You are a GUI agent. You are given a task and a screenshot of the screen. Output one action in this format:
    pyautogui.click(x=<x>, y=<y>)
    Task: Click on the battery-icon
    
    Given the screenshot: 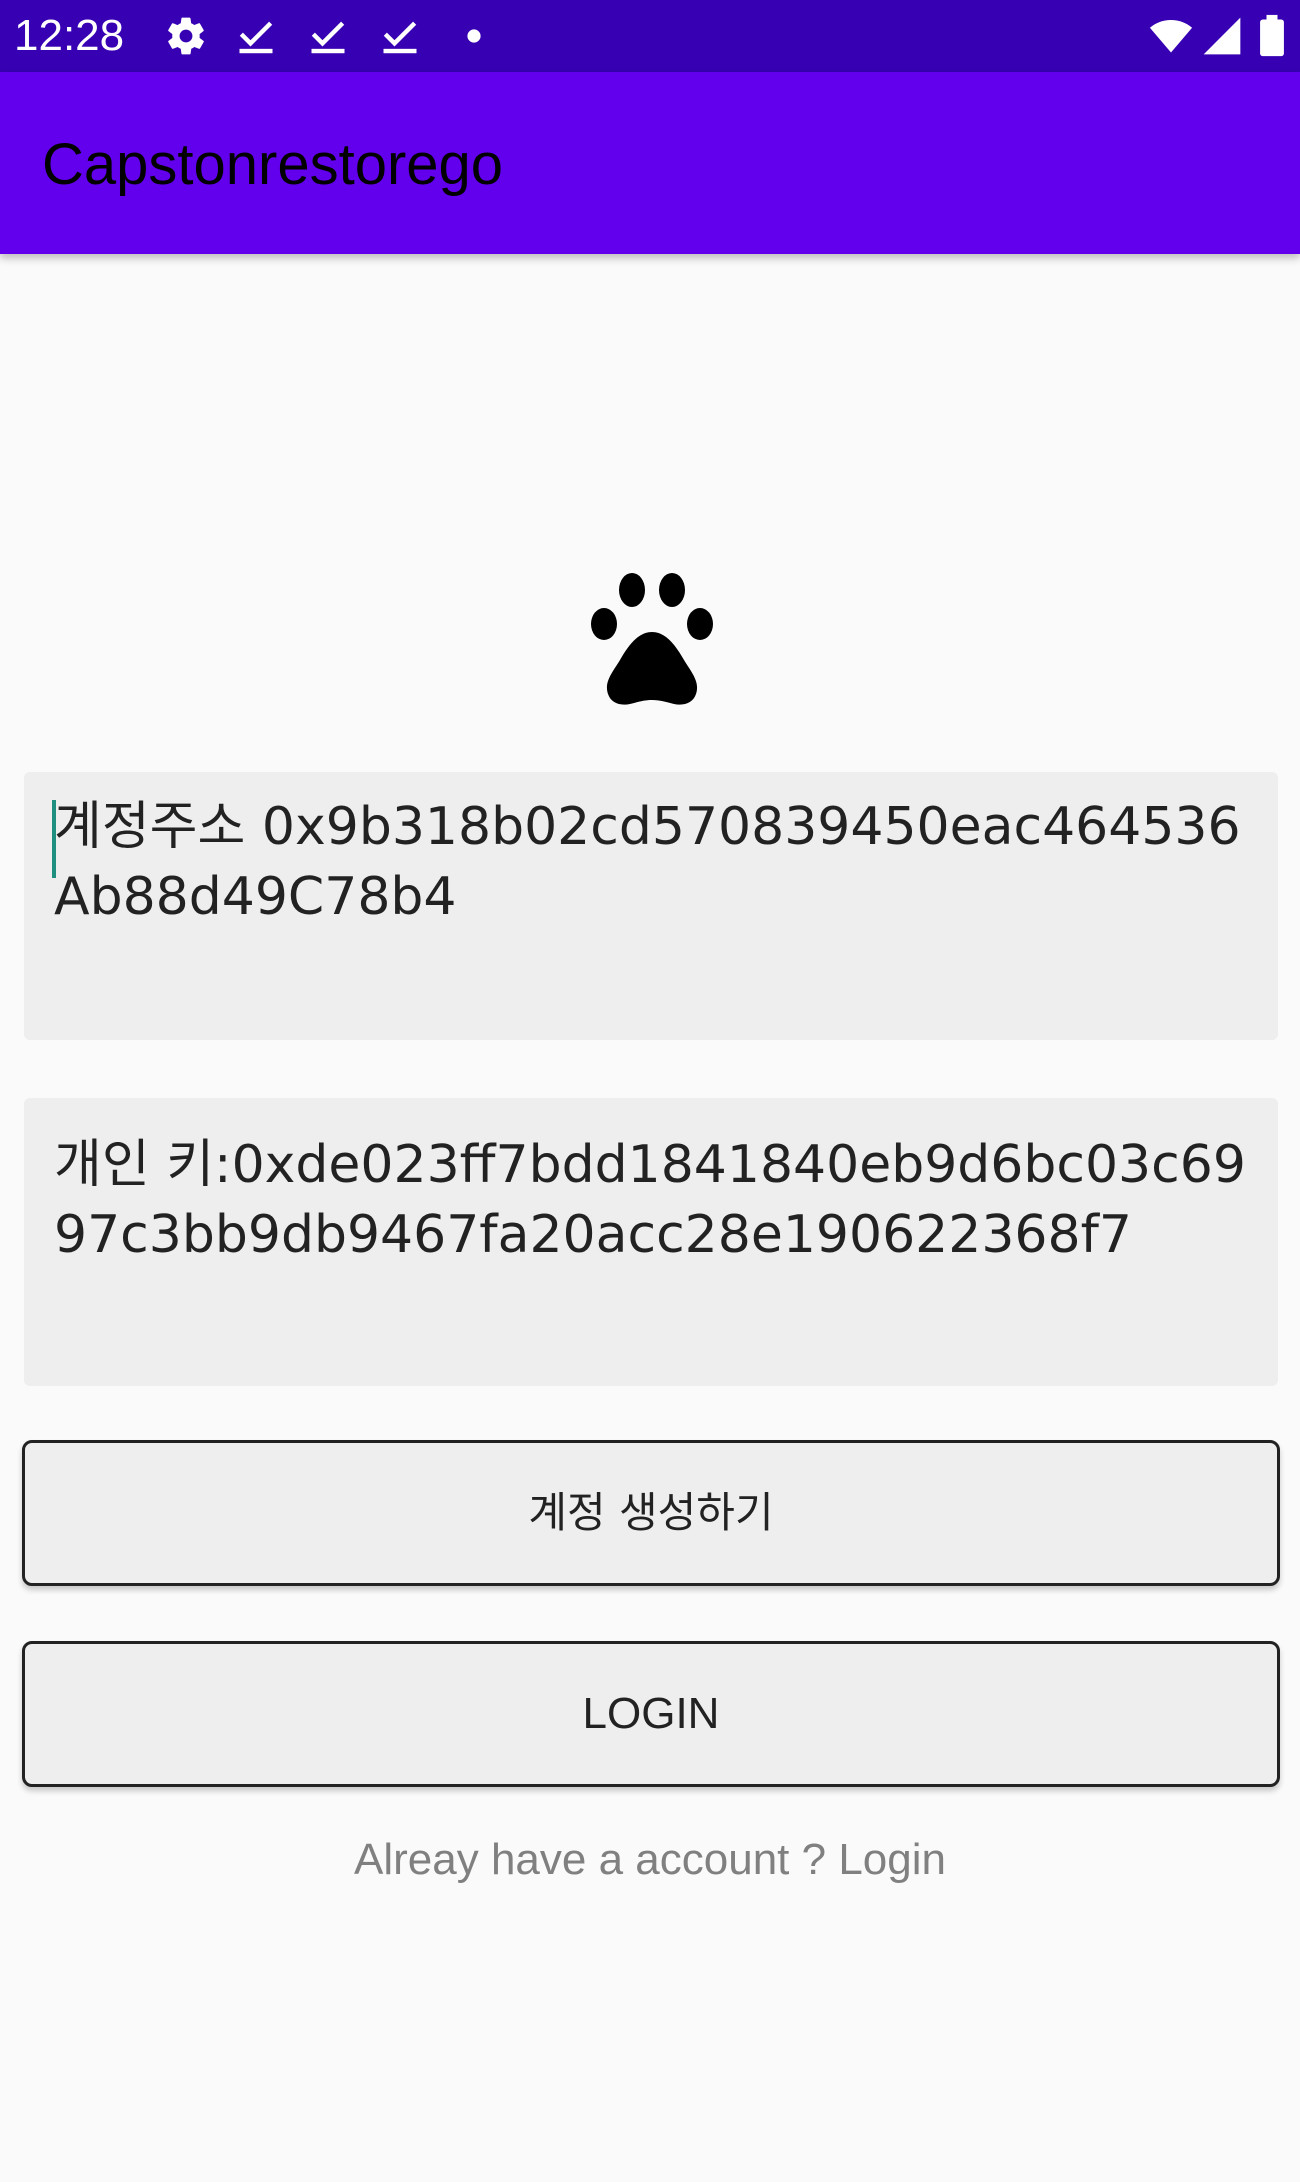 What is the action you would take?
    pyautogui.click(x=1272, y=35)
    